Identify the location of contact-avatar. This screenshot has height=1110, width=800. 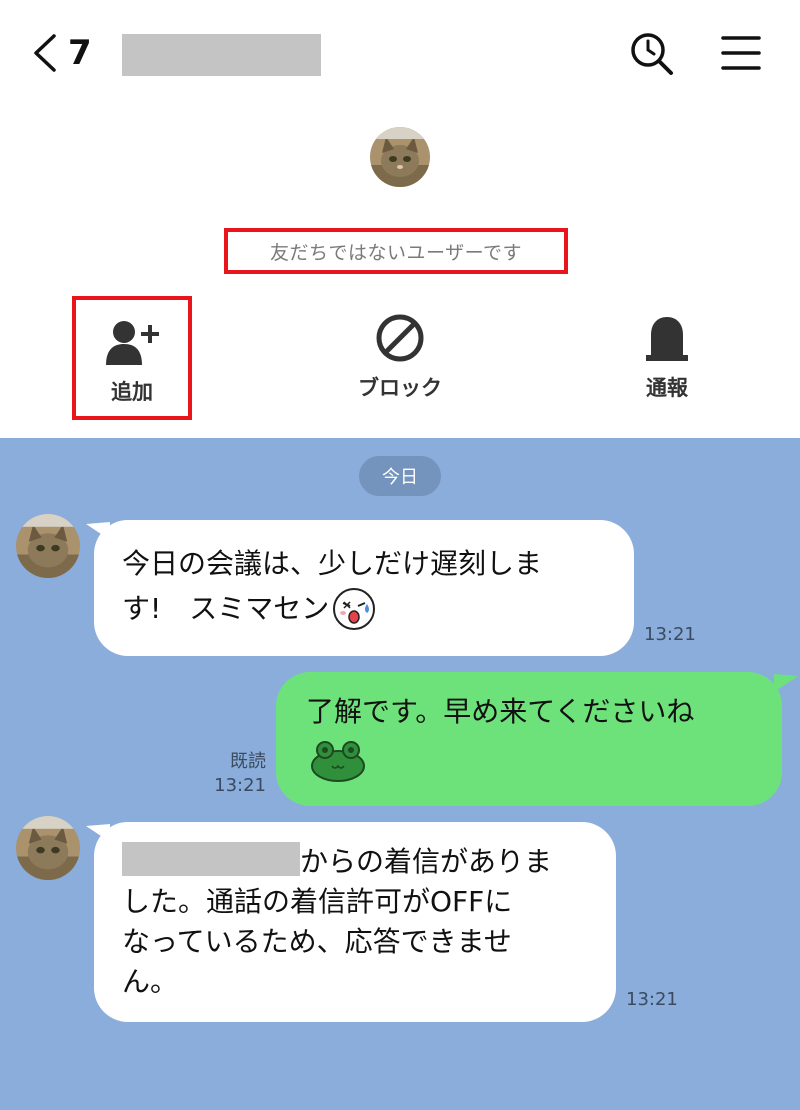
(400, 157).